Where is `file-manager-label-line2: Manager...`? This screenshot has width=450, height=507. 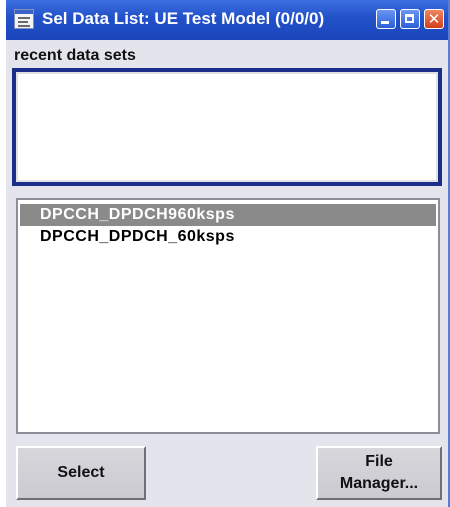
file-manager-label-line2: Manager... is located at coordinates (379, 483).